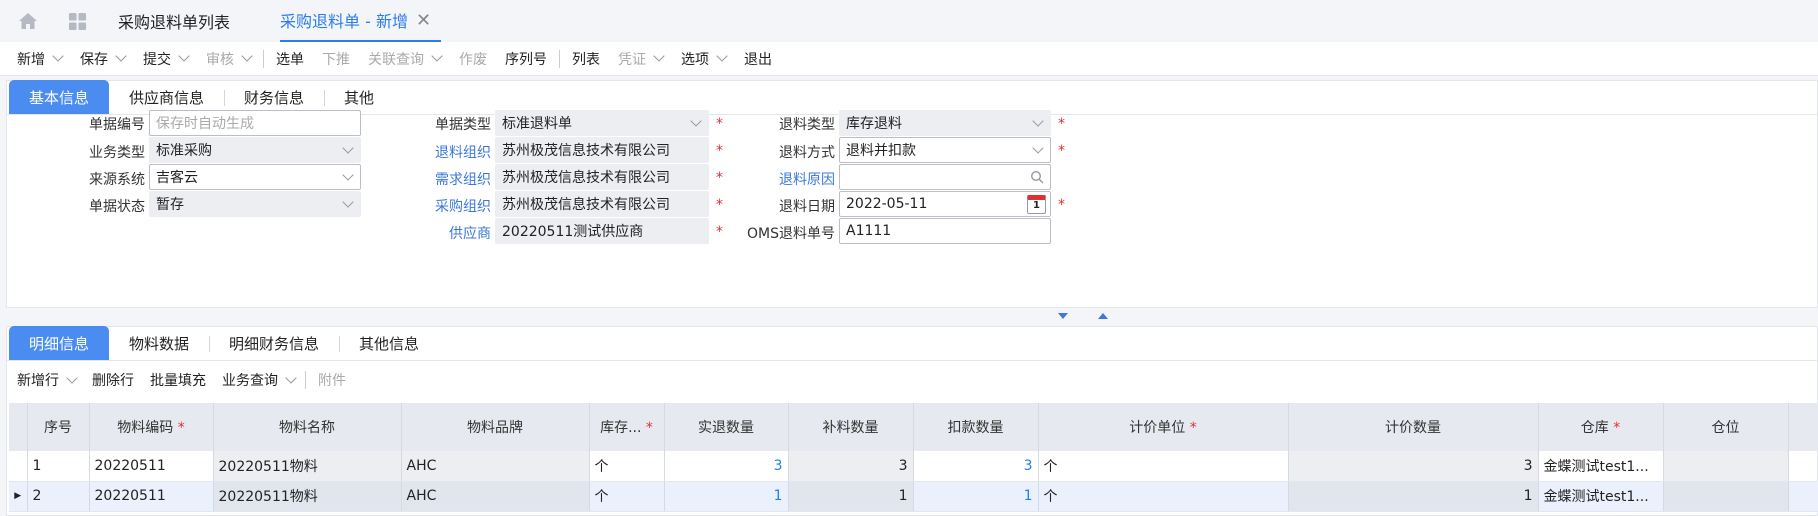 This screenshot has height=516, width=1818. What do you see at coordinates (526, 59) in the screenshot?
I see `toolbar-button-9: 序列号` at bounding box center [526, 59].